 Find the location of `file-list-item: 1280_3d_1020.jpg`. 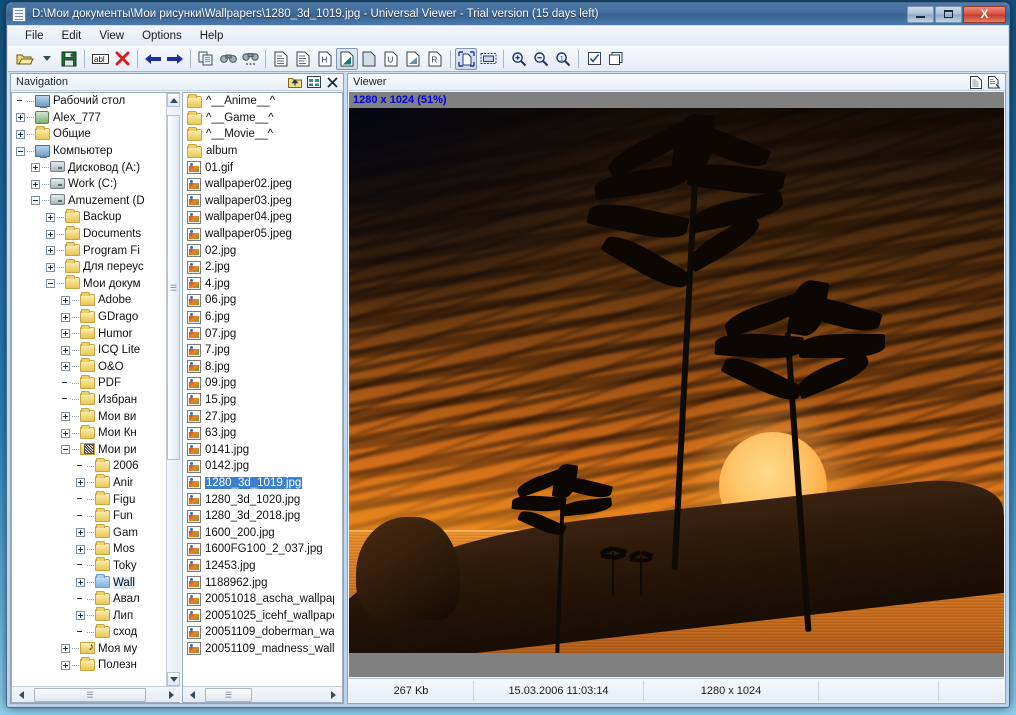

file-list-item: 1280_3d_1020.jpg is located at coordinates (258, 499).